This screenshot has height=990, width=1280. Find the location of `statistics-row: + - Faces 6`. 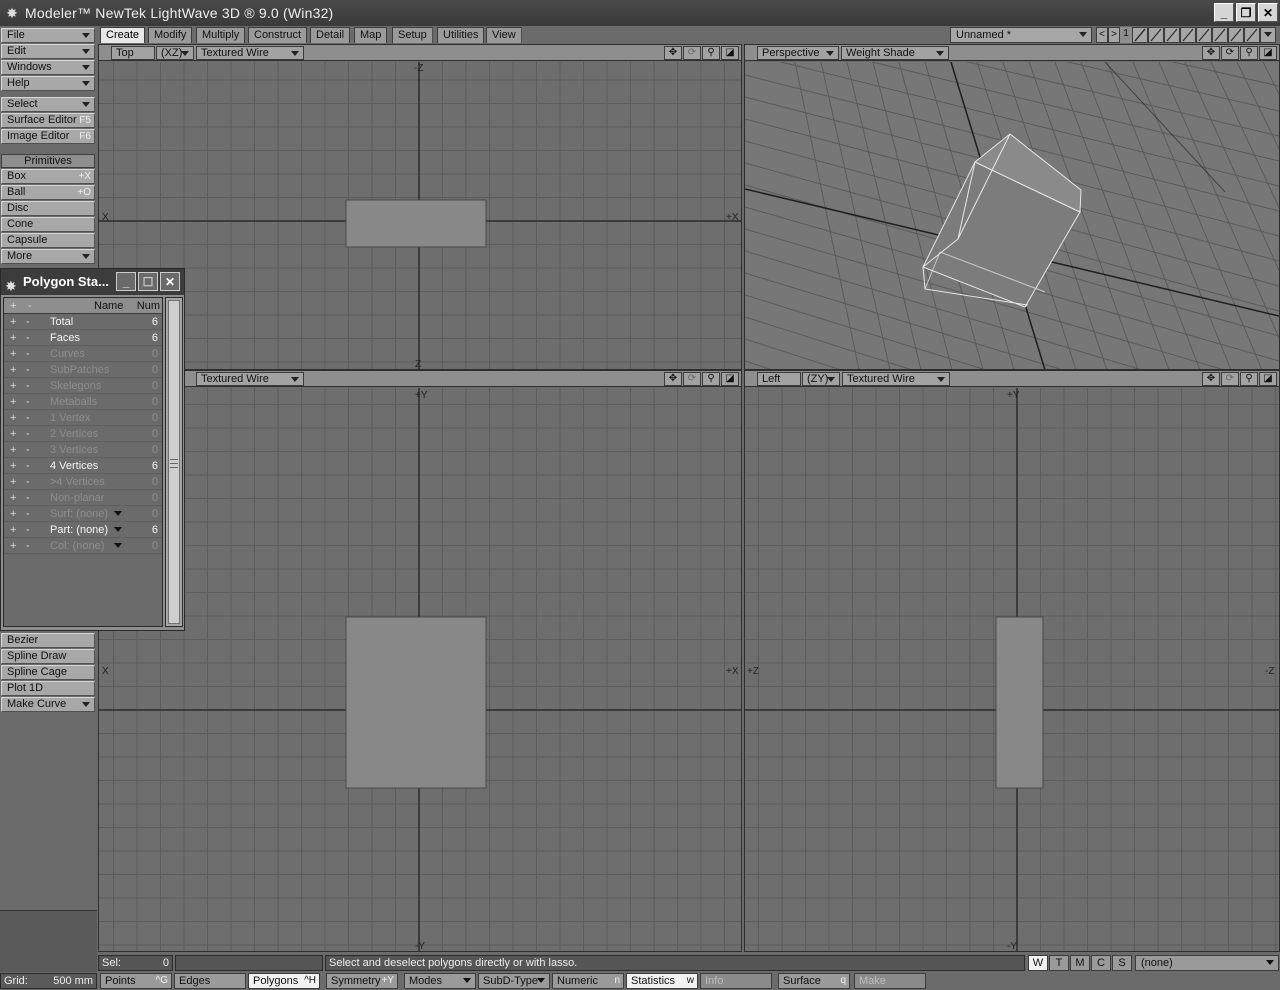

statistics-row: + - Faces 6 is located at coordinates (83, 338).